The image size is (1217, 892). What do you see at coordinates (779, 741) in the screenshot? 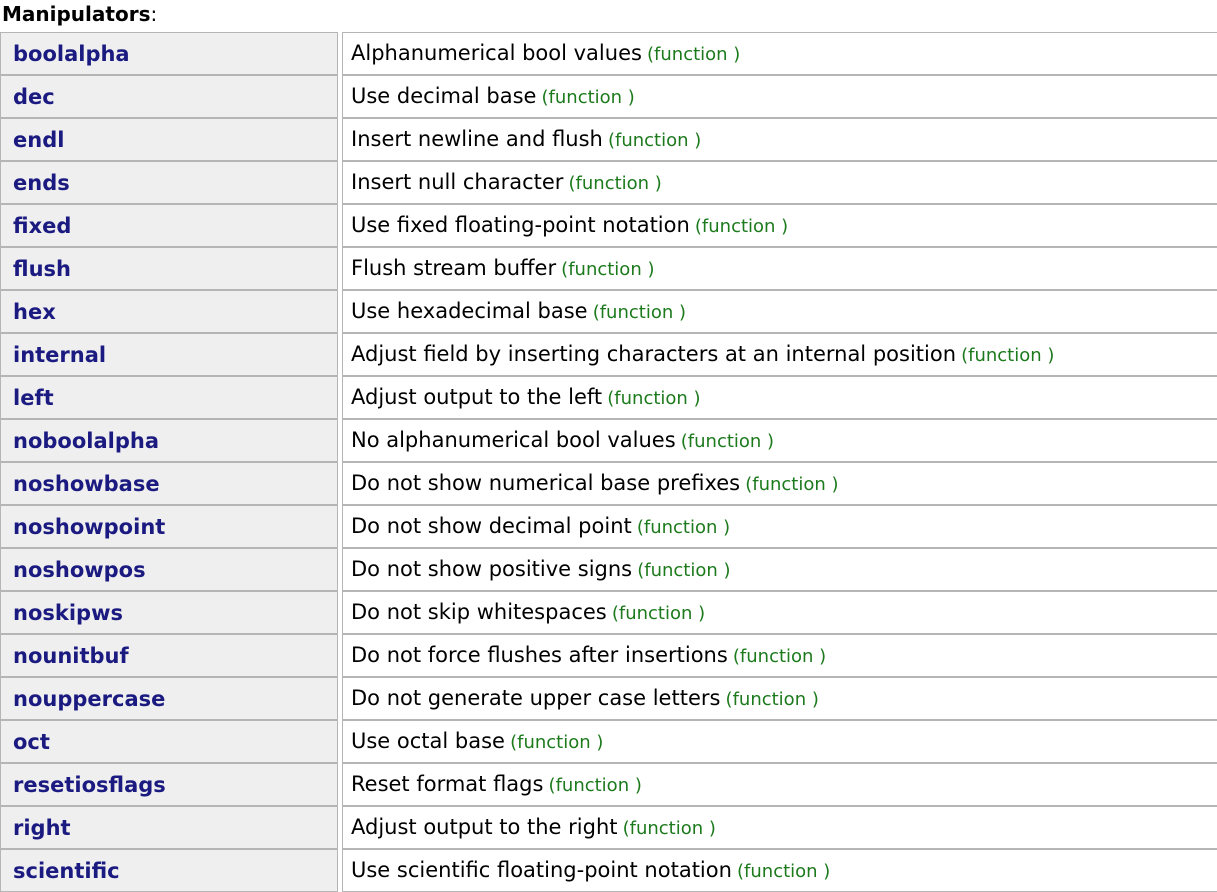
I see `manipulator-description-cell: Use octal base (function )` at bounding box center [779, 741].